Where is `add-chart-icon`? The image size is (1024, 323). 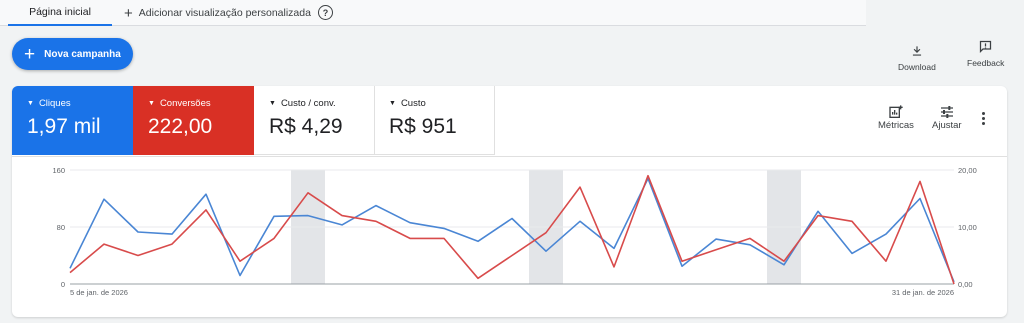 add-chart-icon is located at coordinates (896, 111).